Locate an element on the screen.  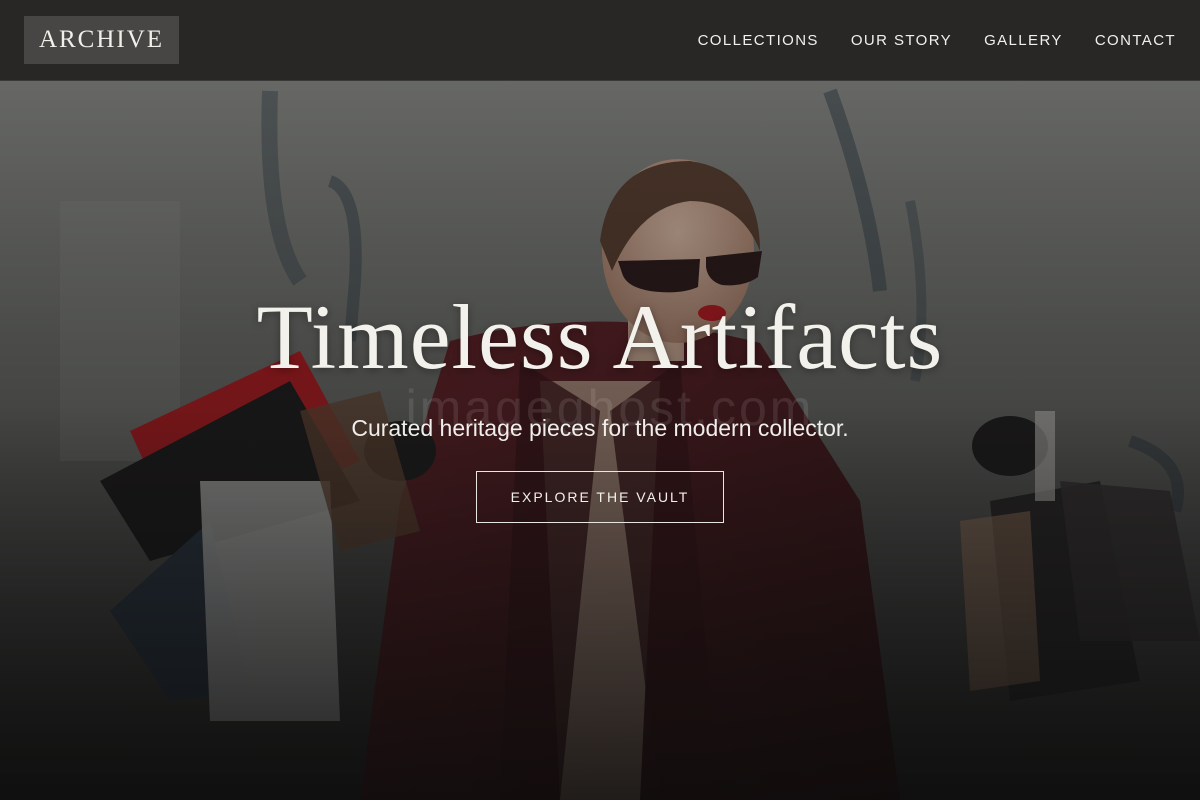
main-nav: COLLECTIONS OUR STORY GALLERY CONTACT is located at coordinates (937, 40).